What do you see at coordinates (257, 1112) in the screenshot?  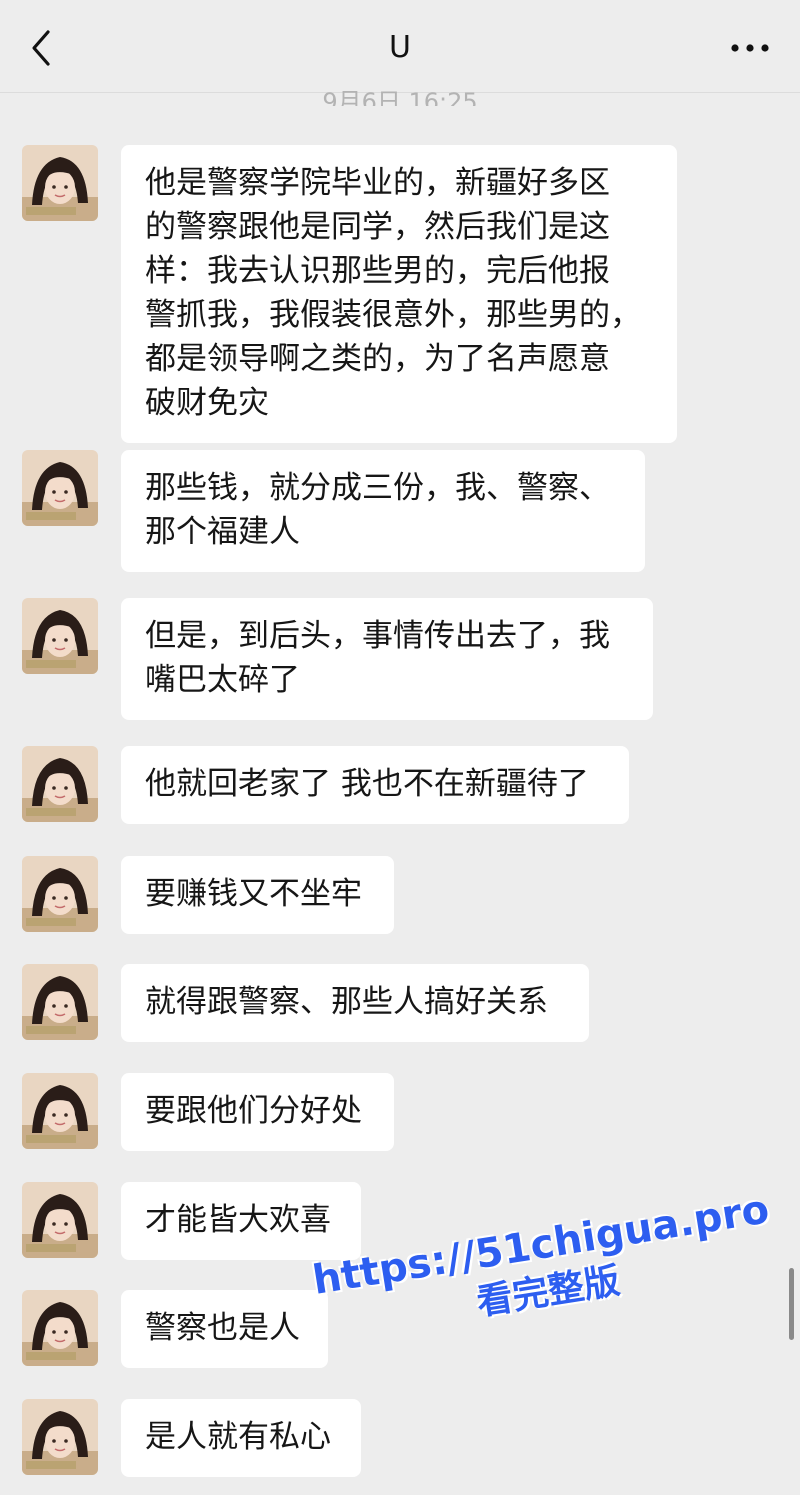 I see `message-bubble: 要跟他们分好处` at bounding box center [257, 1112].